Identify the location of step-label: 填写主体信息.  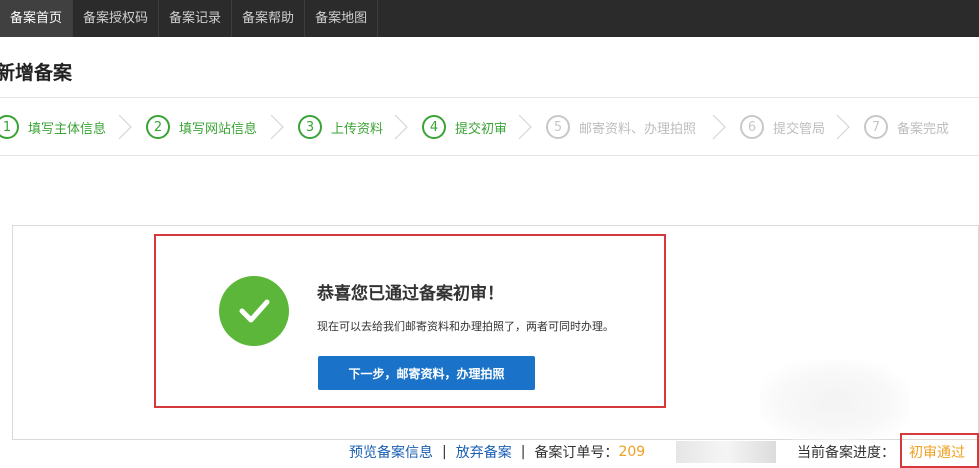
(67, 129).